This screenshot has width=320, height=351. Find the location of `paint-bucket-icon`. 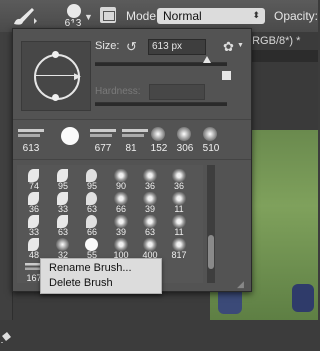

paint-bucket-icon is located at coordinates (6, 338).